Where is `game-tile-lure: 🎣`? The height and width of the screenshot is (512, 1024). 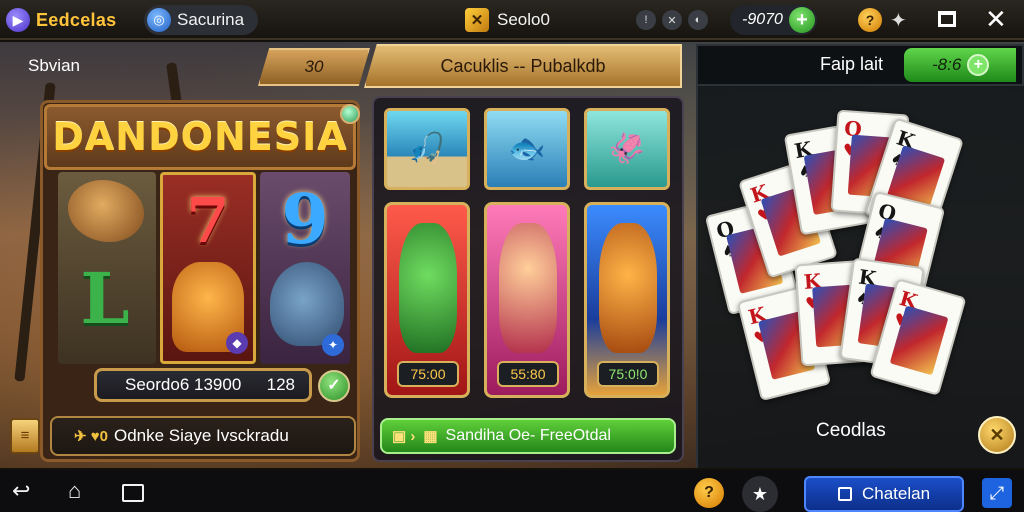
game-tile-lure: 🎣 is located at coordinates (427, 149).